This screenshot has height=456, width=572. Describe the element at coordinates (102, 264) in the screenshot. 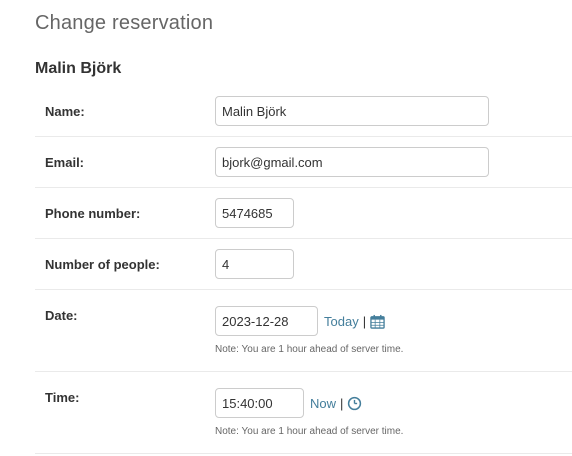

I see `people-label: Number of people:` at that location.